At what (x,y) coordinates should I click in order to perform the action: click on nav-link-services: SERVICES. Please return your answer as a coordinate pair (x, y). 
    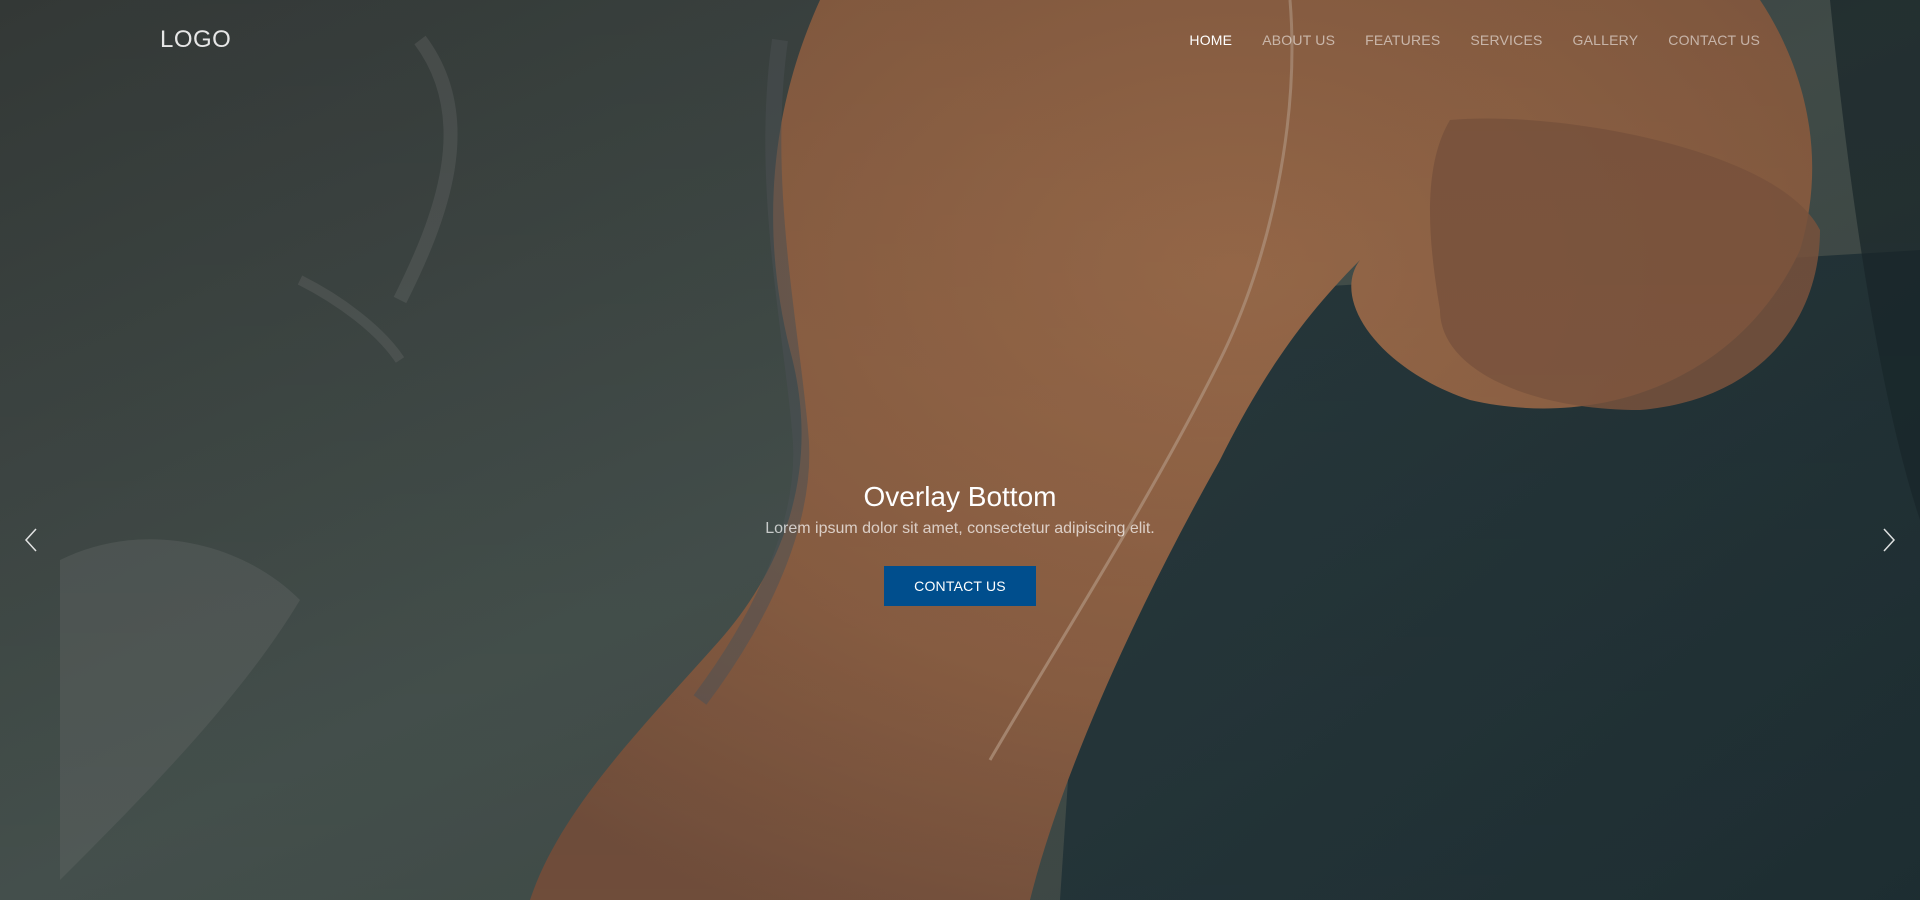
    Looking at the image, I should click on (1506, 40).